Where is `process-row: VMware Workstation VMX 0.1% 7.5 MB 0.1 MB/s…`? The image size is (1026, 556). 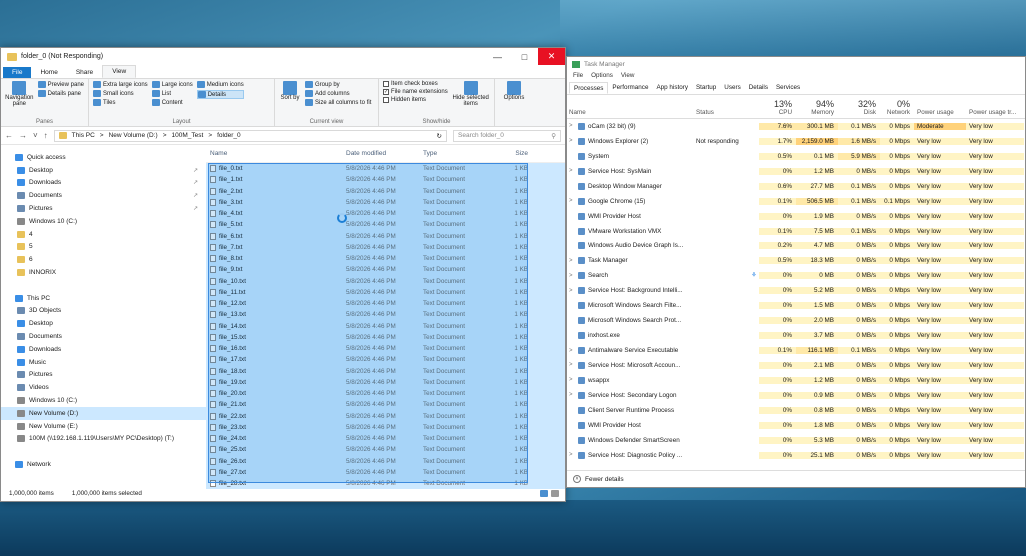
process-row: VMware Workstation VMX 0.1% 7.5 MB 0.1 MB/s… is located at coordinates (796, 231).